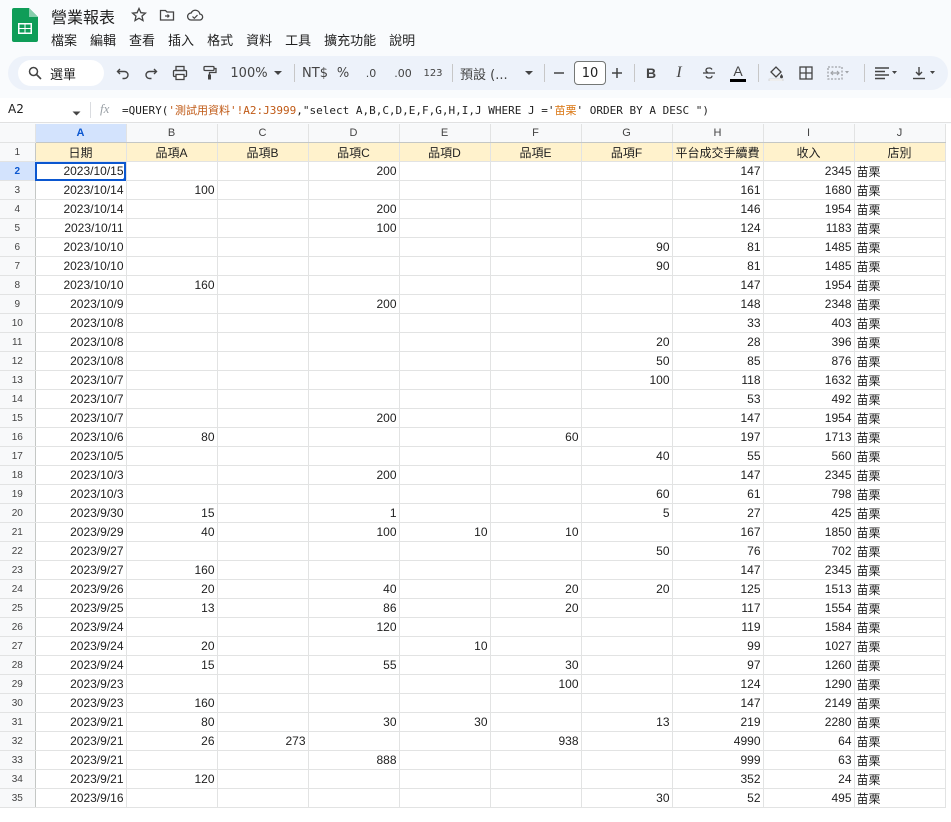  Describe the element at coordinates (81, 684) in the screenshot. I see `date-cell: 2023/9/23` at that location.